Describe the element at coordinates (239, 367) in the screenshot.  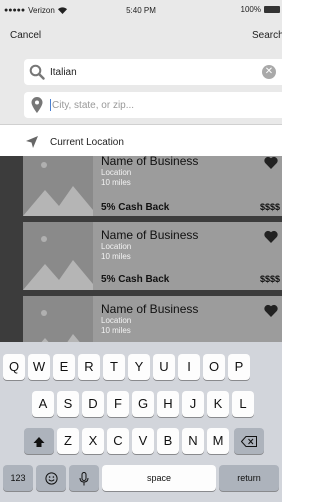
I see `key-p: P` at that location.